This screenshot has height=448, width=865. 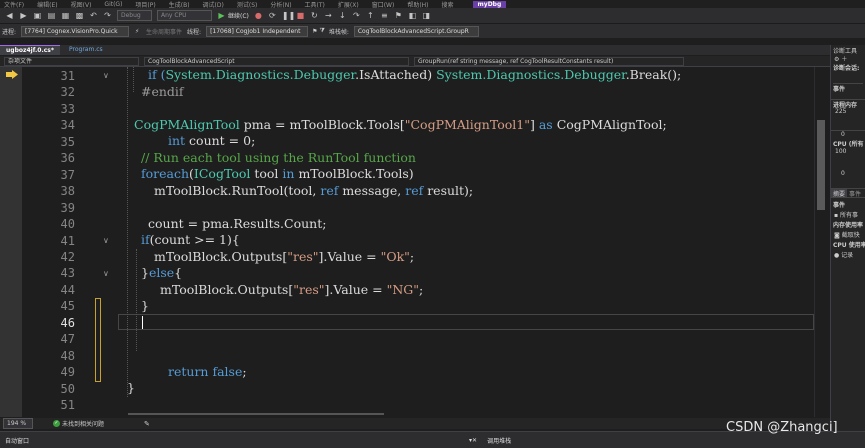 I want to click on line-number: 41, so click(x=67, y=240).